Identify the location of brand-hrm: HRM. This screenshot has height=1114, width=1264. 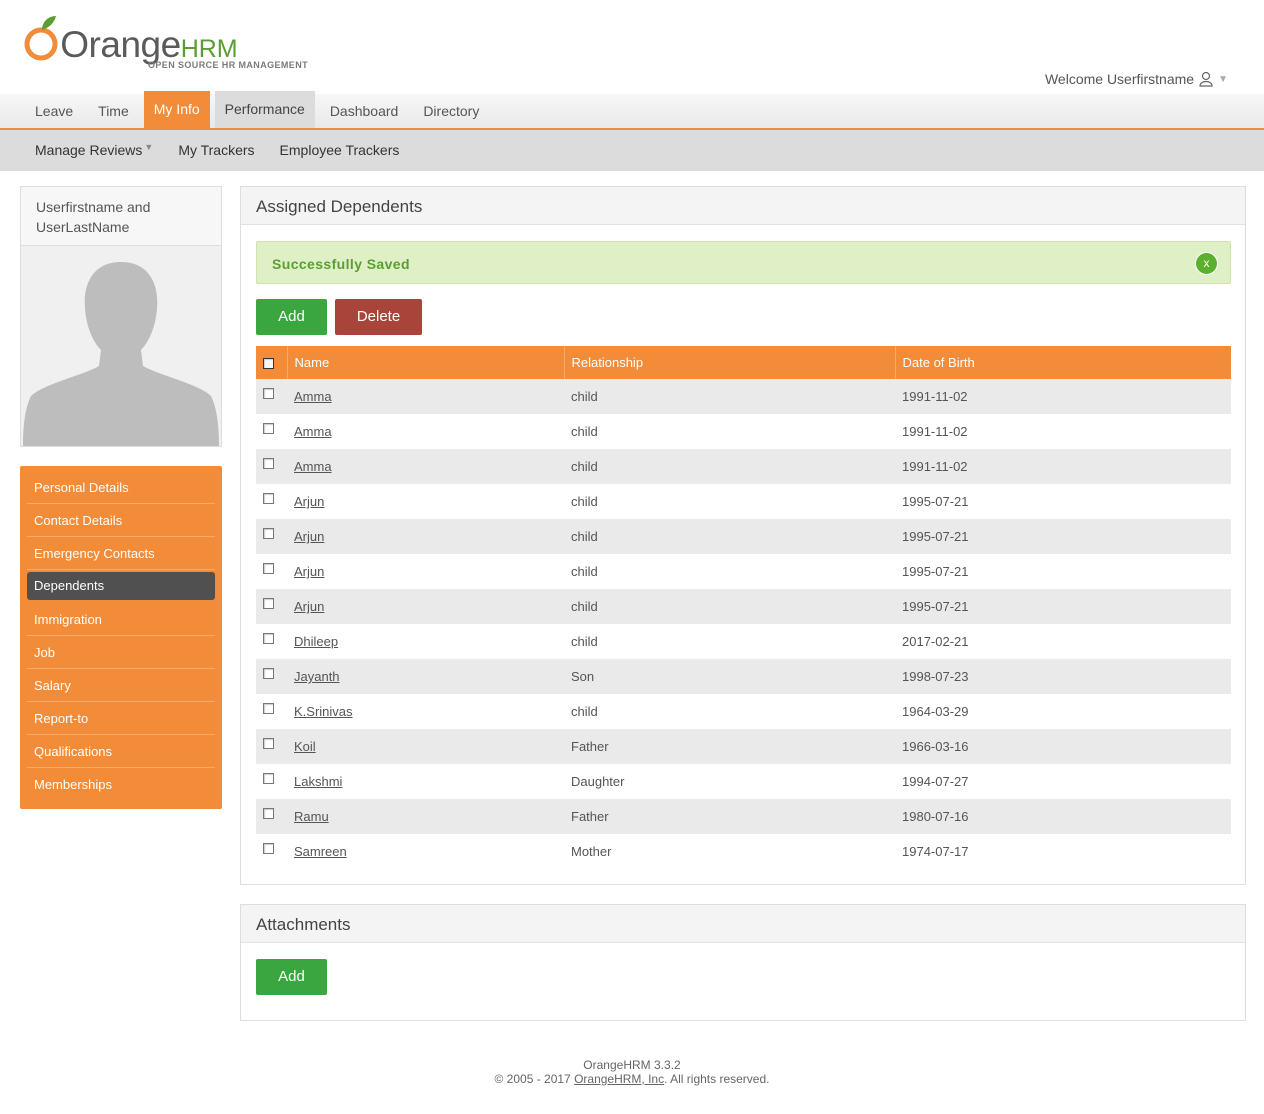
(209, 49).